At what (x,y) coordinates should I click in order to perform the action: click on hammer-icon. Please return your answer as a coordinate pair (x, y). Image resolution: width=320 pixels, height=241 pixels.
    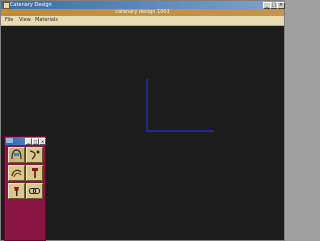
    Looking at the image, I should click on (35, 173).